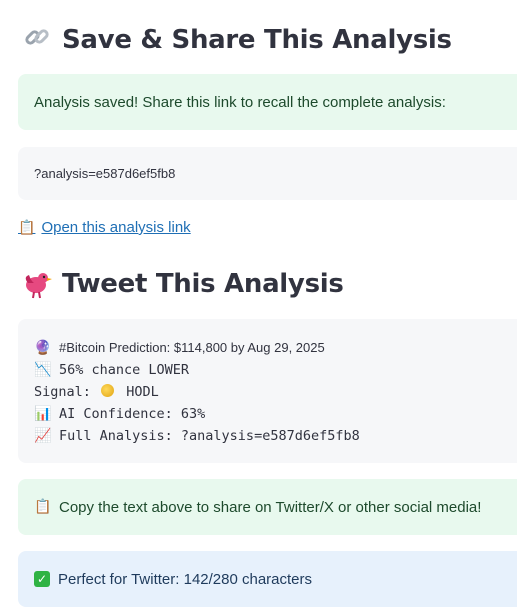  What do you see at coordinates (43, 348) in the screenshot?
I see `crystal-ball-icon: 🔮` at bounding box center [43, 348].